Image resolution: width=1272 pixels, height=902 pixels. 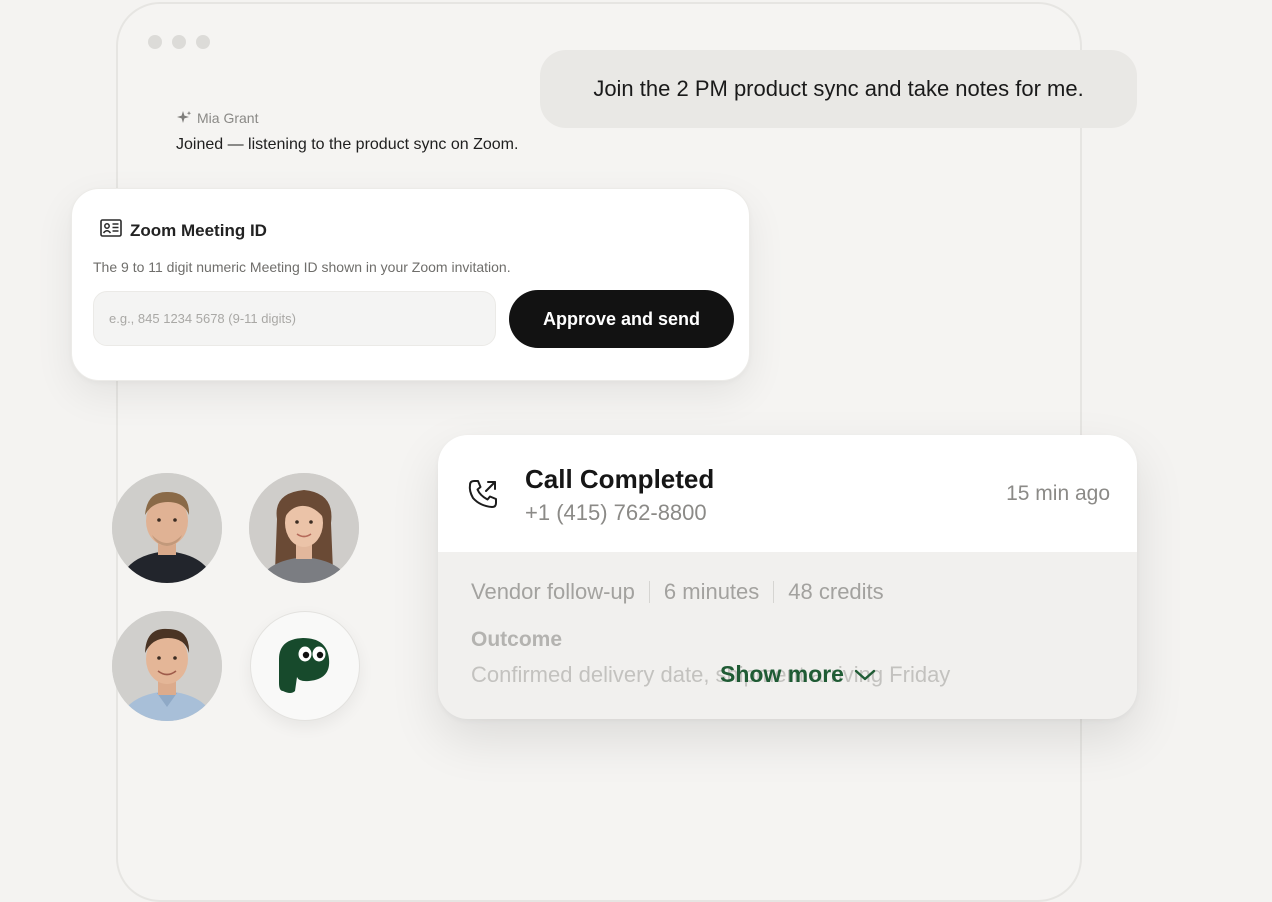 What do you see at coordinates (620, 479) in the screenshot?
I see `call-title: Call Completed` at bounding box center [620, 479].